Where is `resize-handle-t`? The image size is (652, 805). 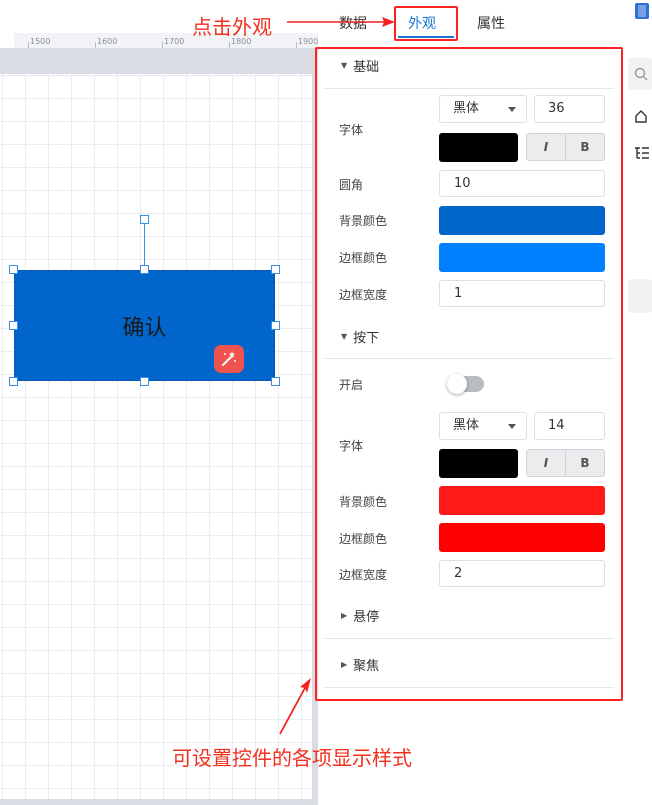 resize-handle-t is located at coordinates (144, 269).